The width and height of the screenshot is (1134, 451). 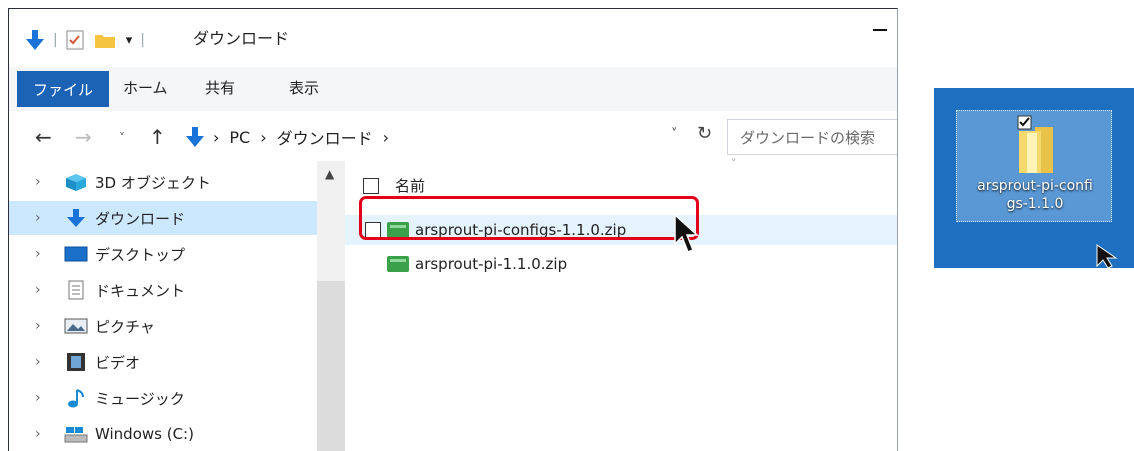 I want to click on 3d-objects-icon, so click(x=76, y=182).